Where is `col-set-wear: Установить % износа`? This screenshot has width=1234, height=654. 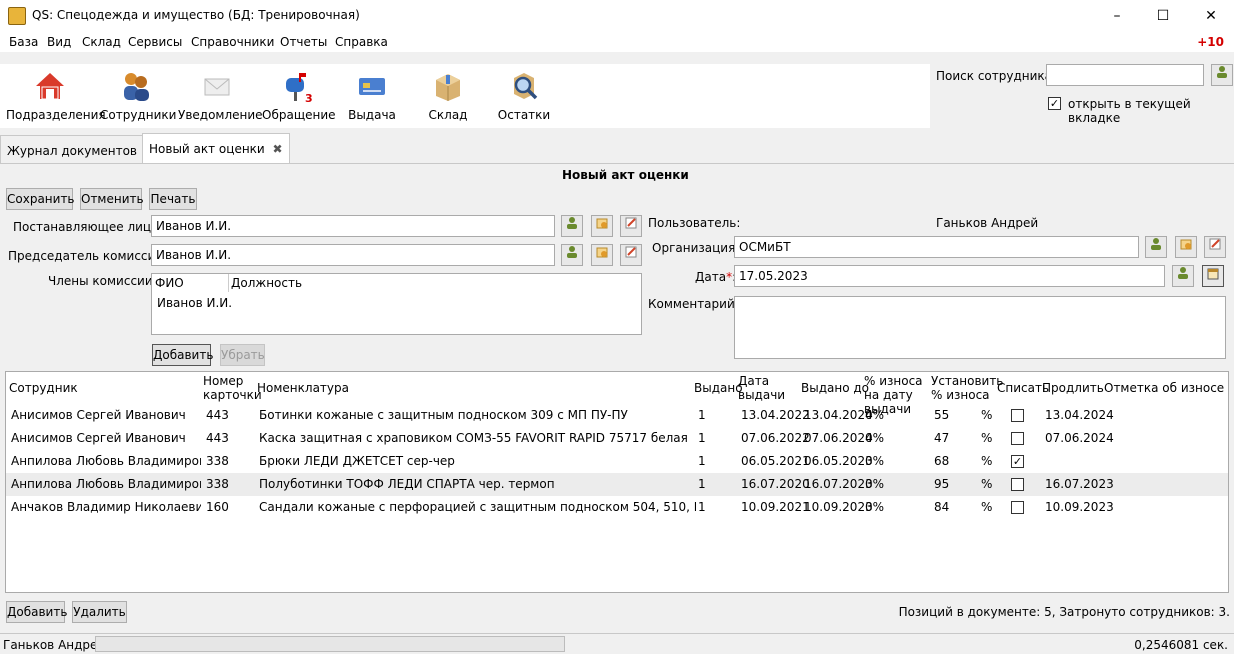 col-set-wear: Установить % износа is located at coordinates (967, 388).